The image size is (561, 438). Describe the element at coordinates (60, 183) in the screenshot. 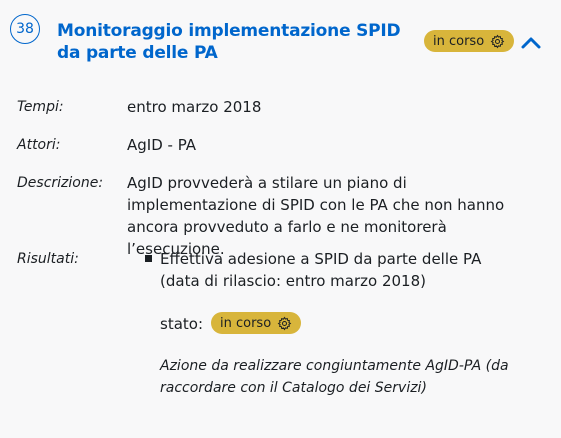

I see `descrizione-label: Descrizione:` at that location.